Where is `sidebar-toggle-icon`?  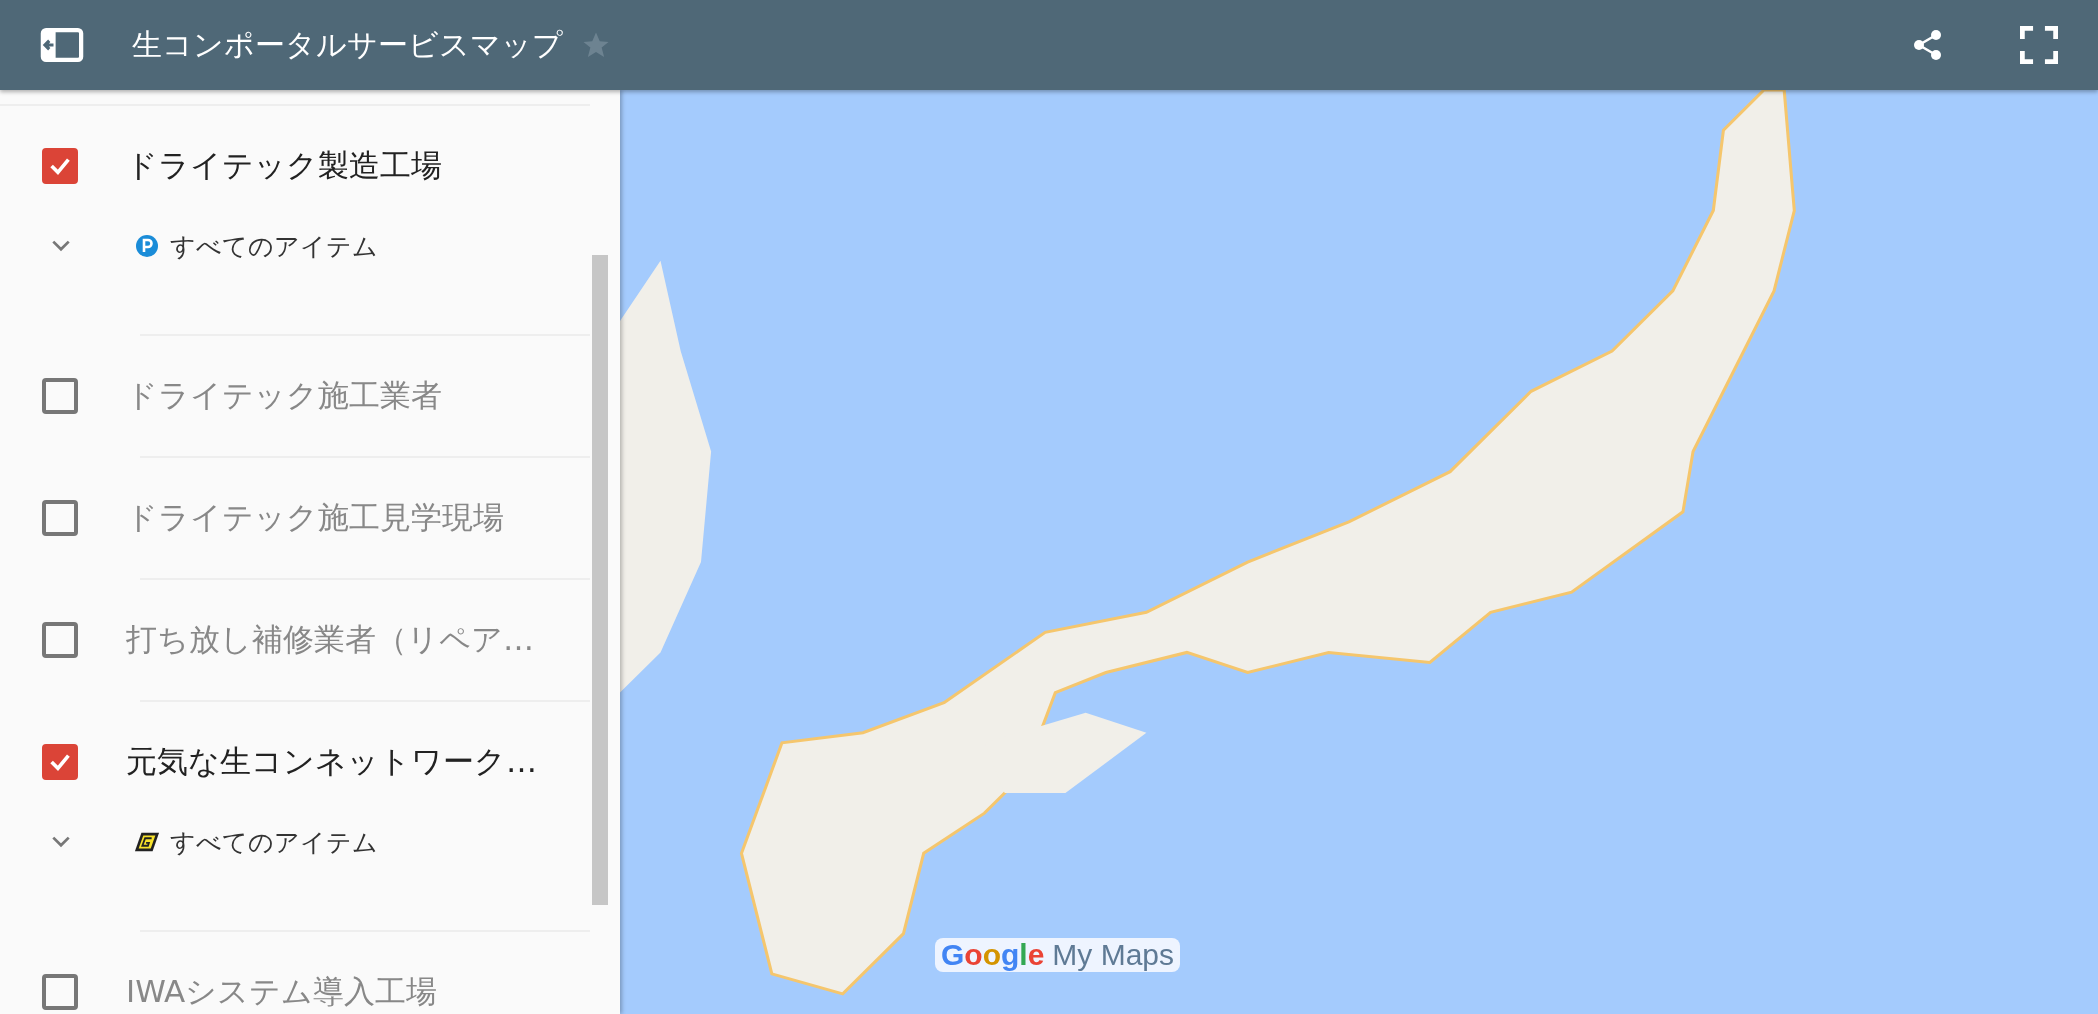
sidebar-toggle-icon is located at coordinates (62, 45).